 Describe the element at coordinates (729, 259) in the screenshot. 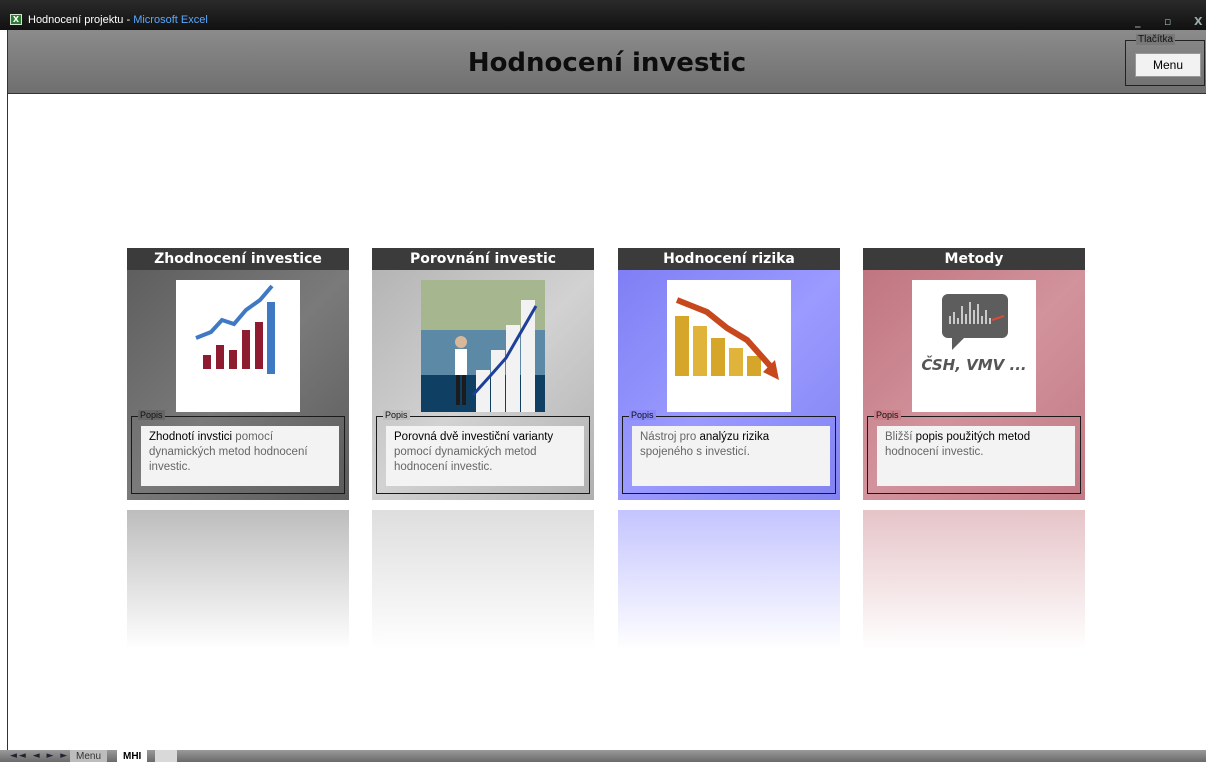

I see `card-title: Hodnocení rizika` at that location.